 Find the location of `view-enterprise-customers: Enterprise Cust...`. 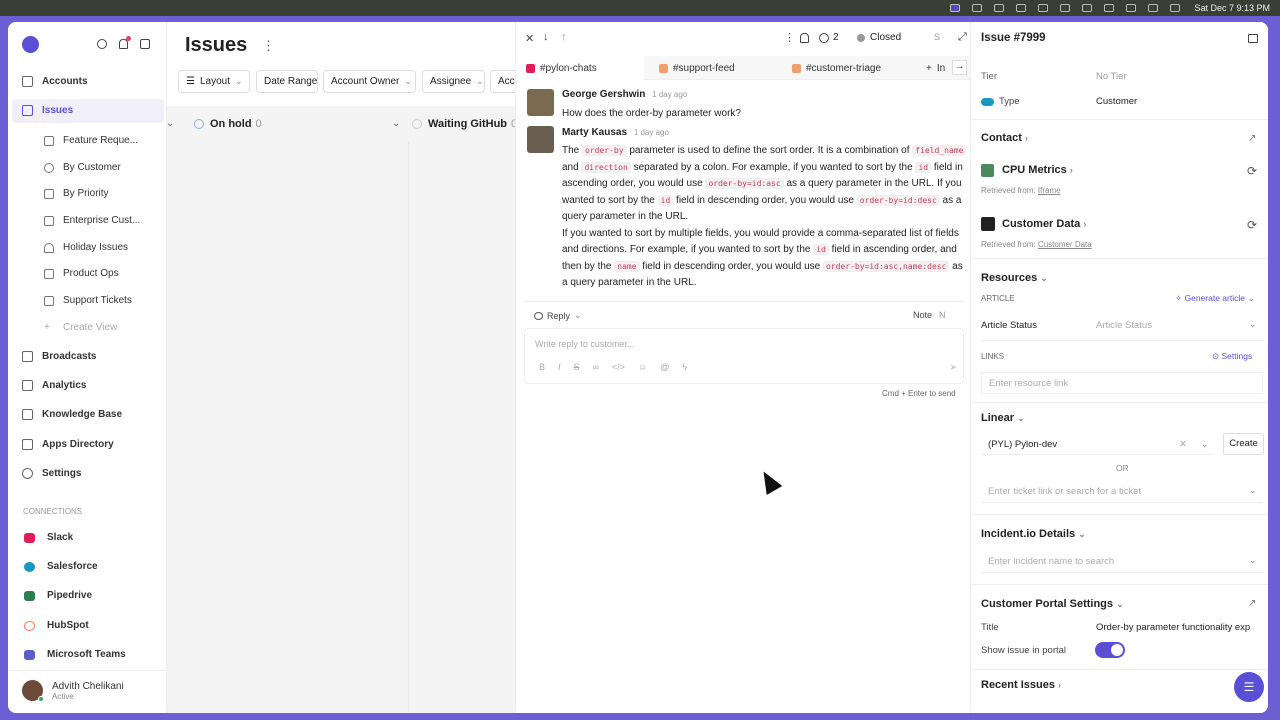

view-enterprise-customers: Enterprise Cust... is located at coordinates (92, 220).